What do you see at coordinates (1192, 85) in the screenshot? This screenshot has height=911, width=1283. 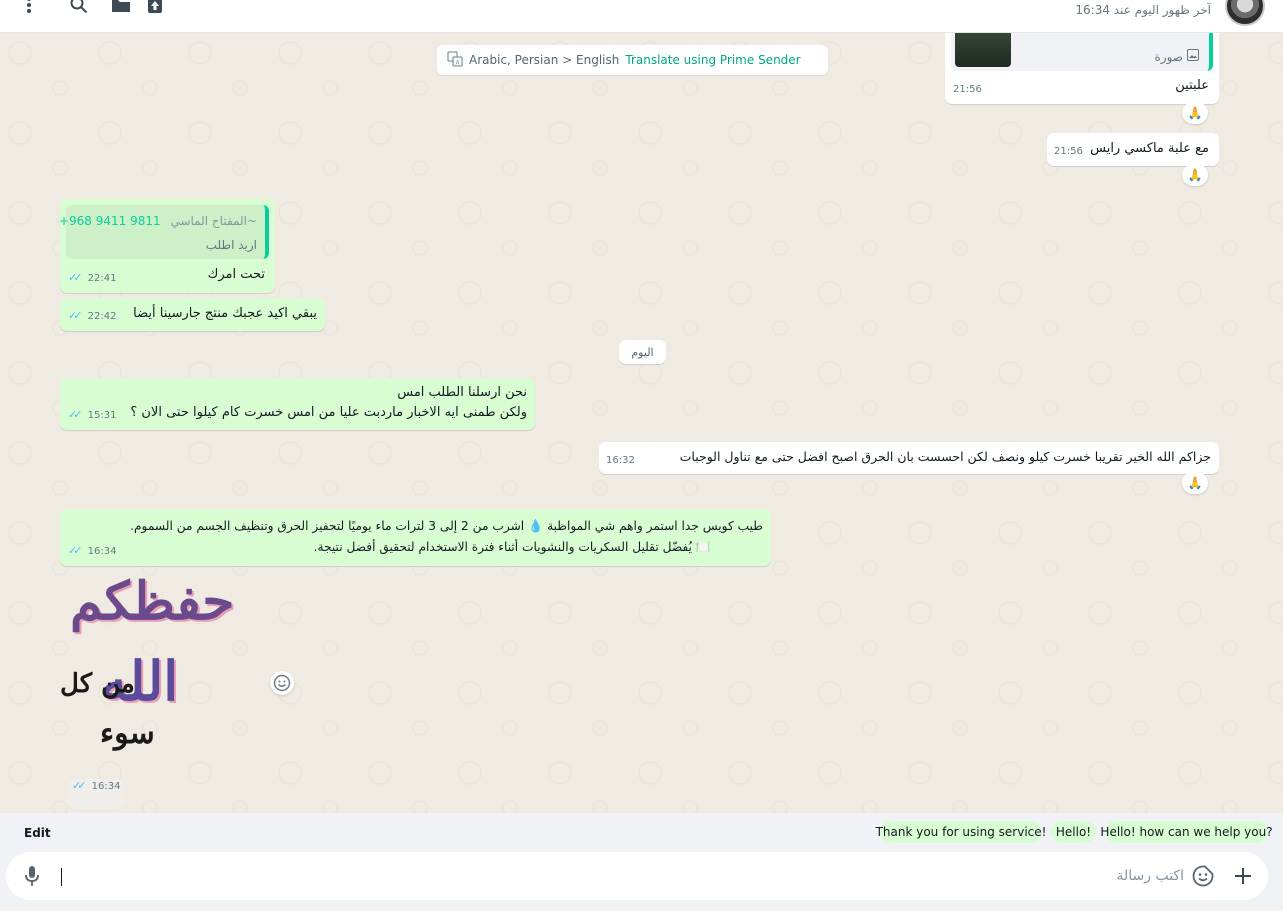 I see `message-text: علبتين` at bounding box center [1192, 85].